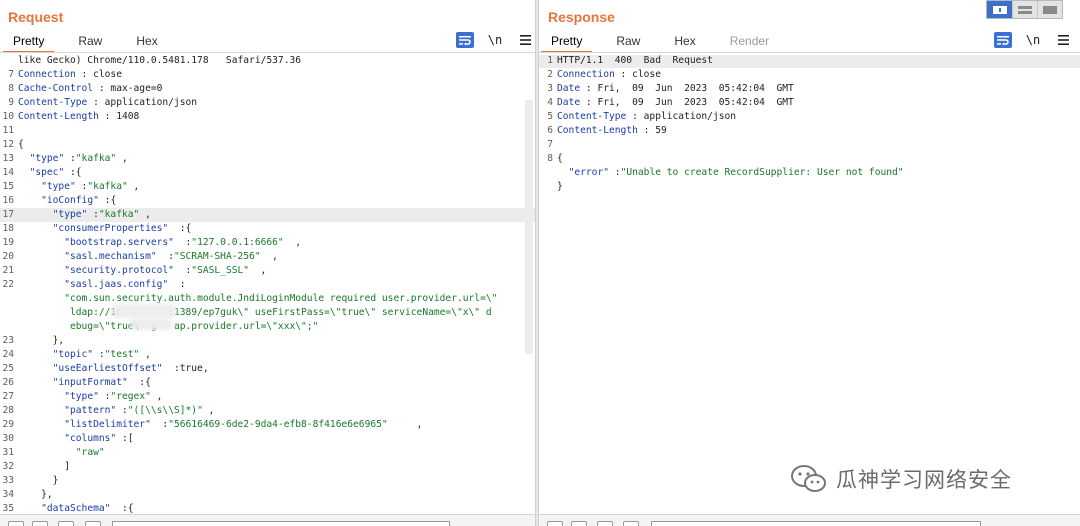  I want to click on code-text: }, so click(560, 187).